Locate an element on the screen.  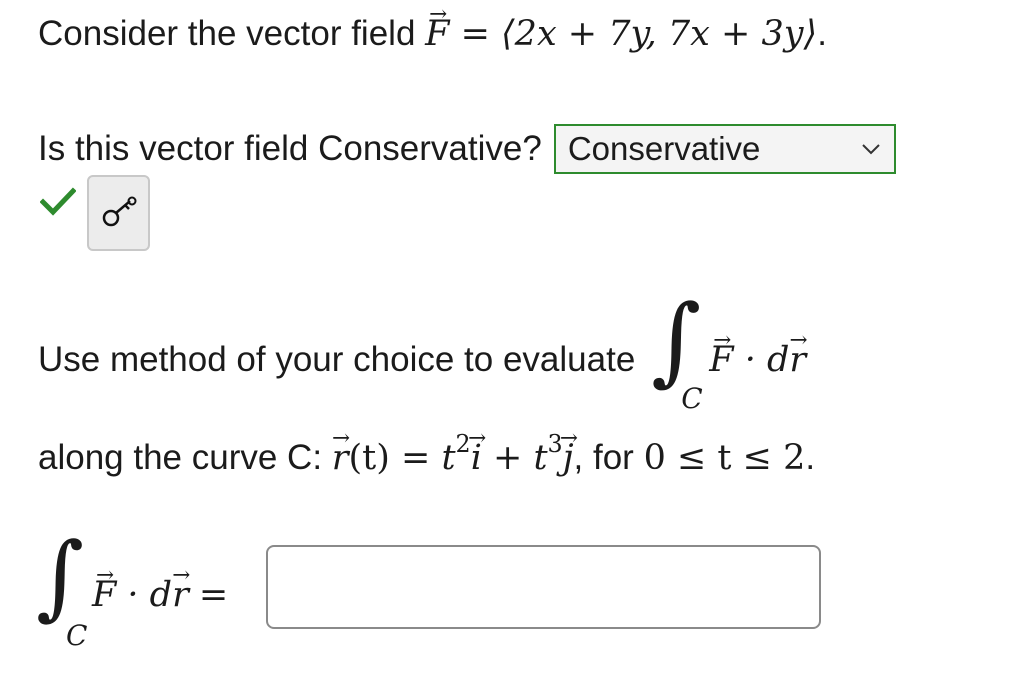
integrand-F: F is located at coordinates (721, 360).